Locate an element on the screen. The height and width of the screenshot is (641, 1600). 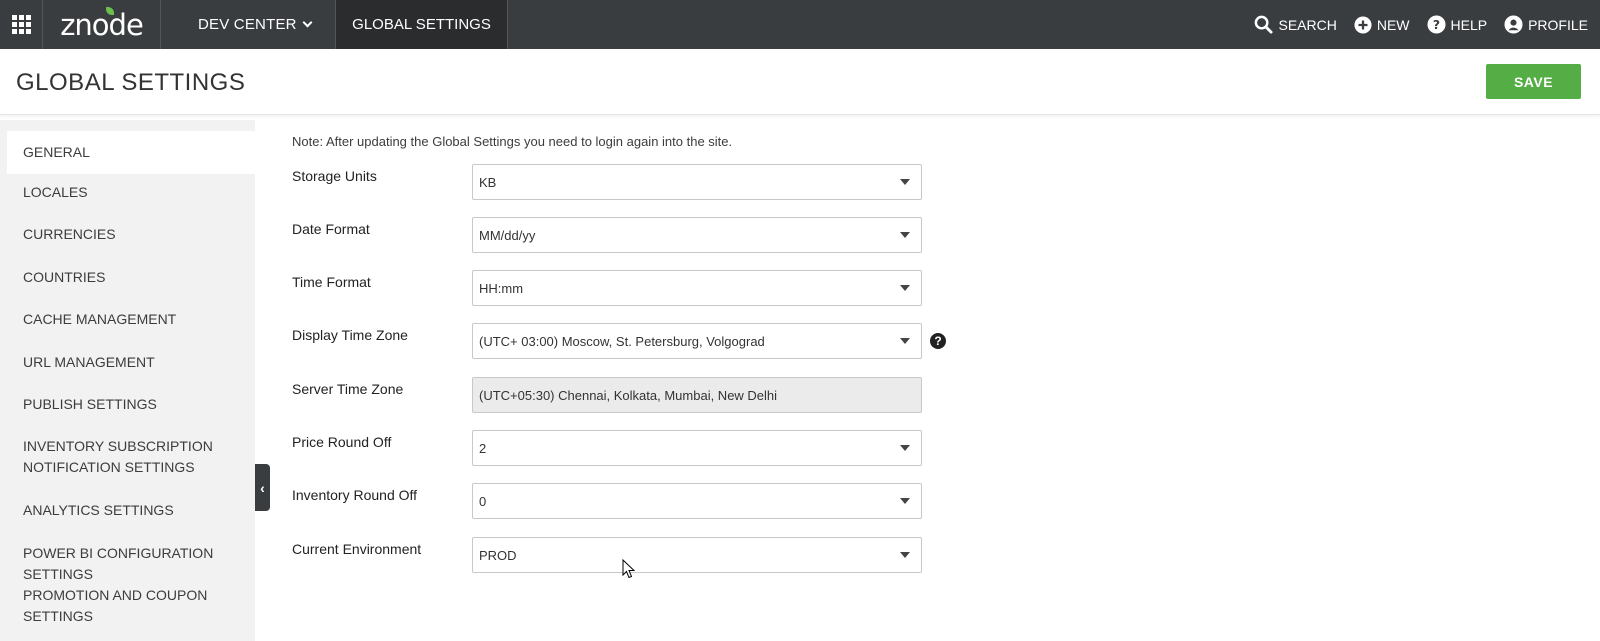
price-round-off-label: Price Round Off is located at coordinates (342, 442).